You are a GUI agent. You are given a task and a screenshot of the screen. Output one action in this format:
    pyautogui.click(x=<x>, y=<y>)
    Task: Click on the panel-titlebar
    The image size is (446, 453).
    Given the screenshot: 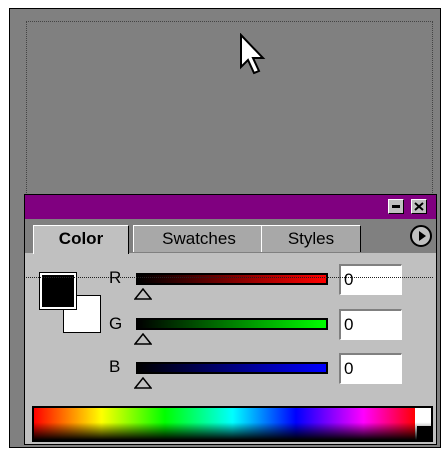 What is the action you would take?
    pyautogui.click(x=230, y=207)
    